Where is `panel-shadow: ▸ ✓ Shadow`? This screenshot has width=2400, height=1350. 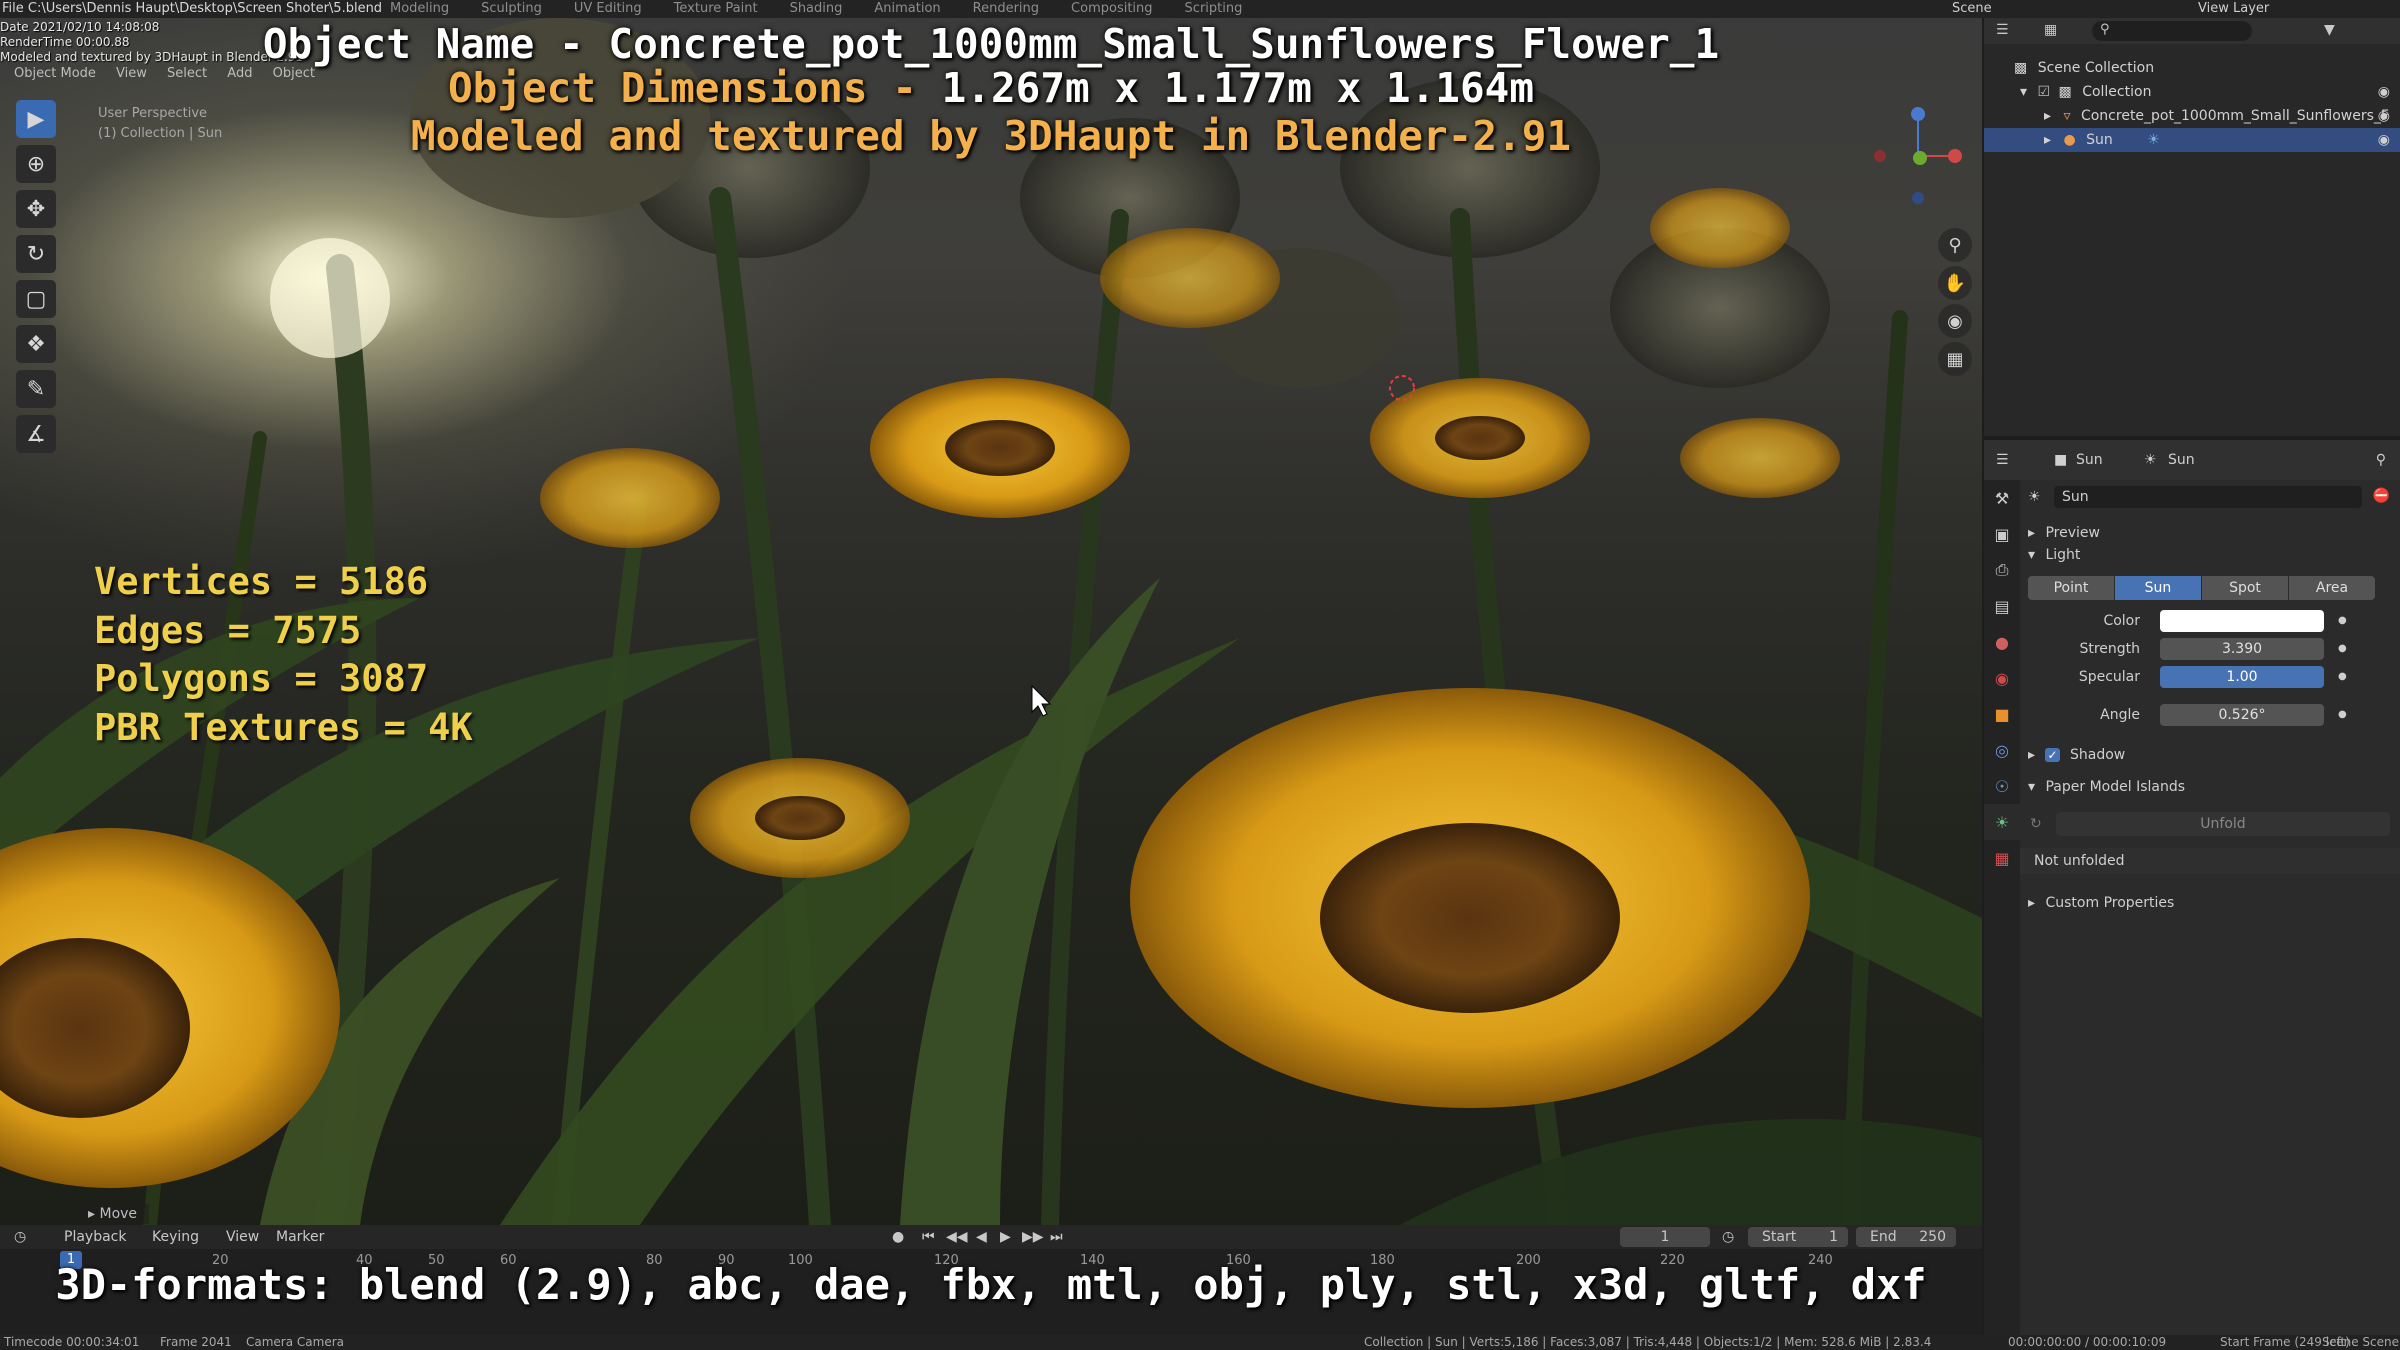 panel-shadow: ▸ ✓ Shadow is located at coordinates (2210, 755).